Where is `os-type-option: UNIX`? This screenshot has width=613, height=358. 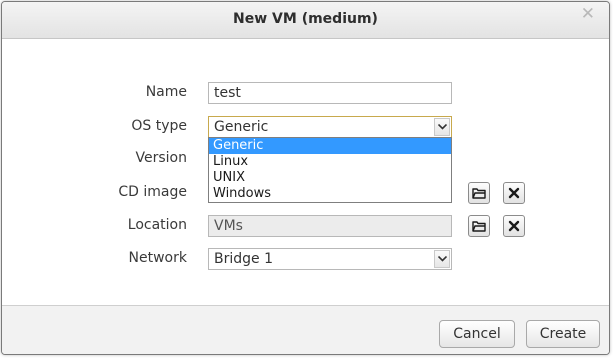 os-type-option: UNIX is located at coordinates (330, 178).